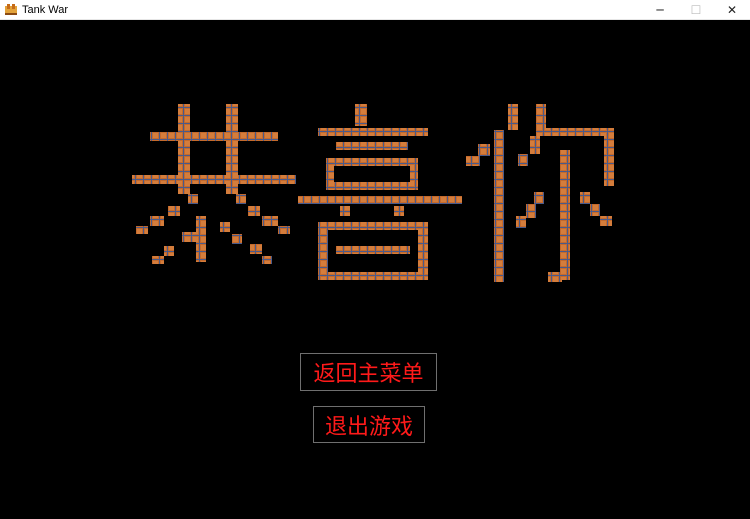  I want to click on minimize-icon: ─, so click(660, 9).